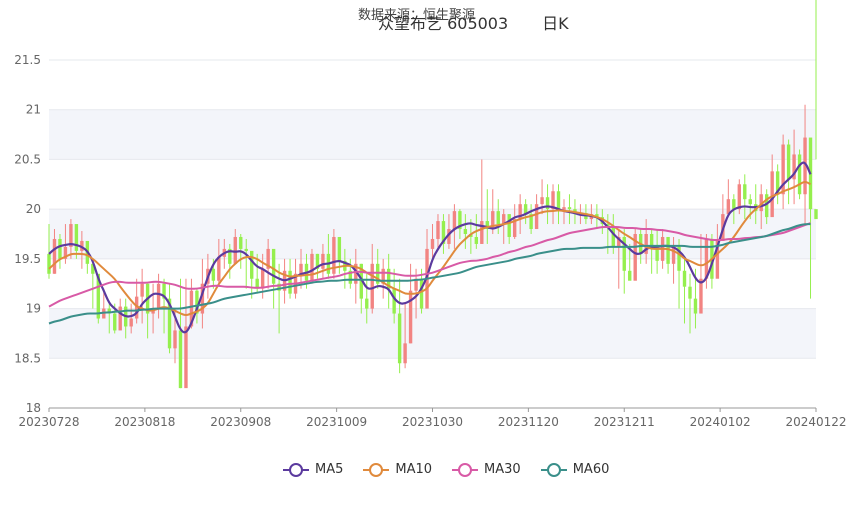 This screenshot has height=518, width=850. I want to click on x-tick-label: 20231211, so click(624, 422).